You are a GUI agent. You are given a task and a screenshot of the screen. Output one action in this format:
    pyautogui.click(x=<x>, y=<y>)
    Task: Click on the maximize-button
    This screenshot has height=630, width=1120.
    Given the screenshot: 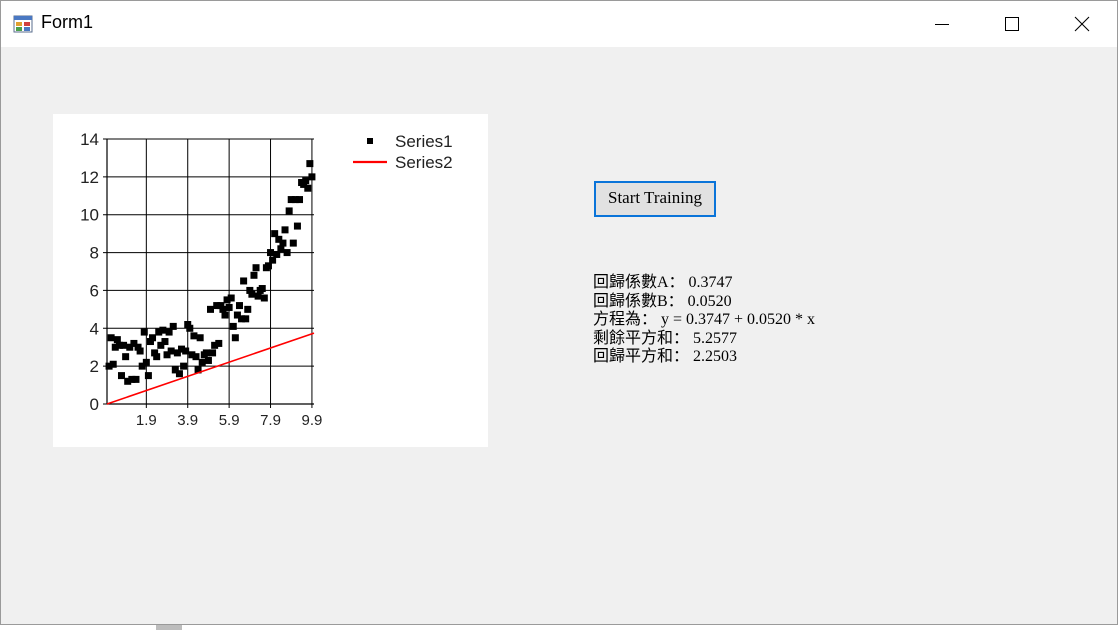 What is the action you would take?
    pyautogui.click(x=1012, y=24)
    